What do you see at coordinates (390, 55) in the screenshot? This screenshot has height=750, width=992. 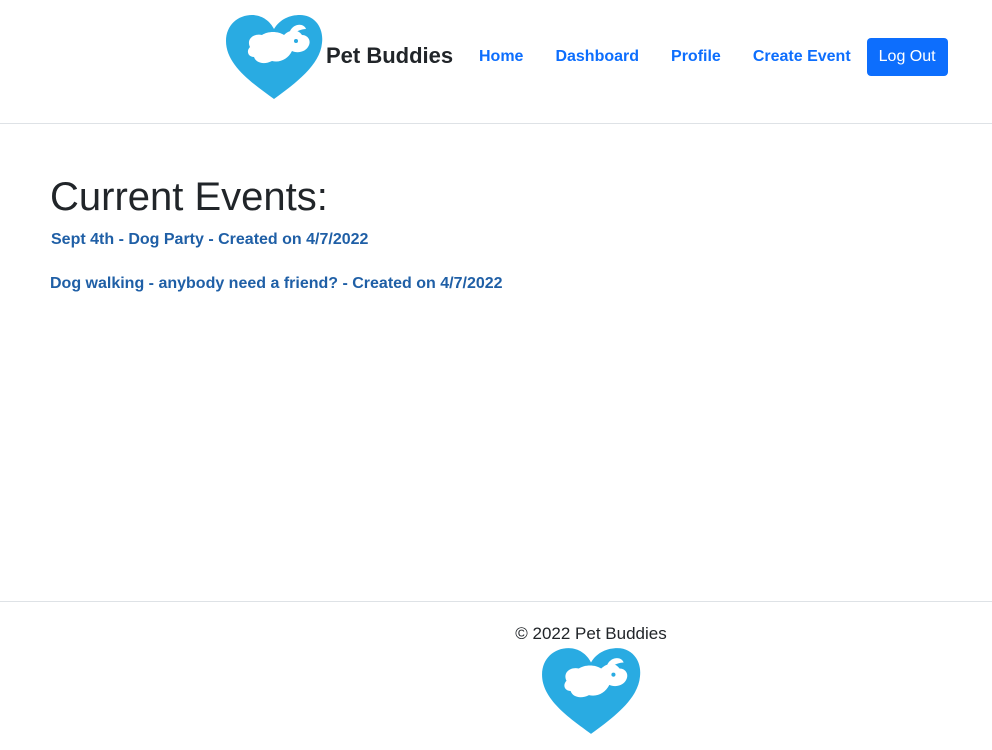 I see `brand-name: Pet Buddies` at bounding box center [390, 55].